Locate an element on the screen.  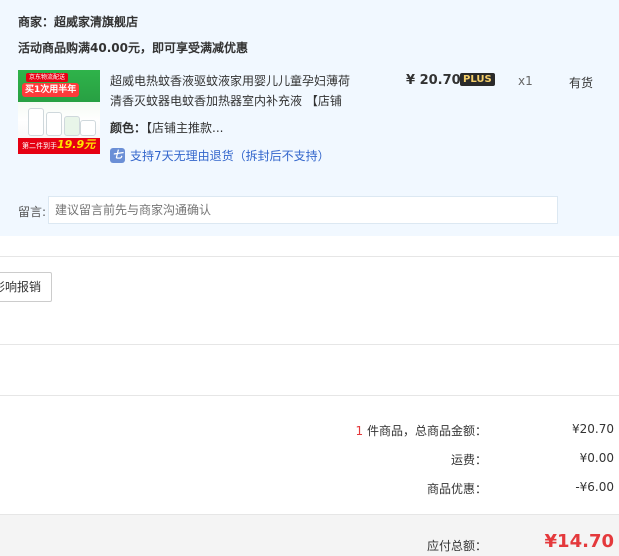
summary-discount-row: 商品优惠： -¥6.00 is located at coordinates (309, 490).